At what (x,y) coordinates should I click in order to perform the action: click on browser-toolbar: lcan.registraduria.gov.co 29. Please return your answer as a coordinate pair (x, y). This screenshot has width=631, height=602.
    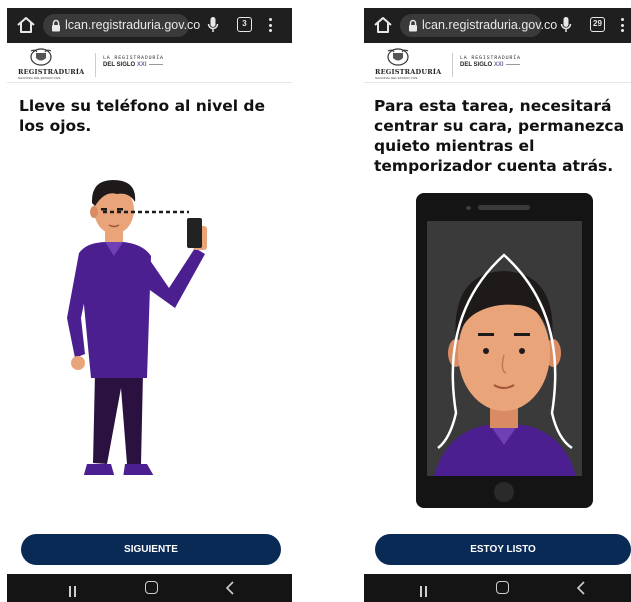
    Looking at the image, I should click on (497, 25).